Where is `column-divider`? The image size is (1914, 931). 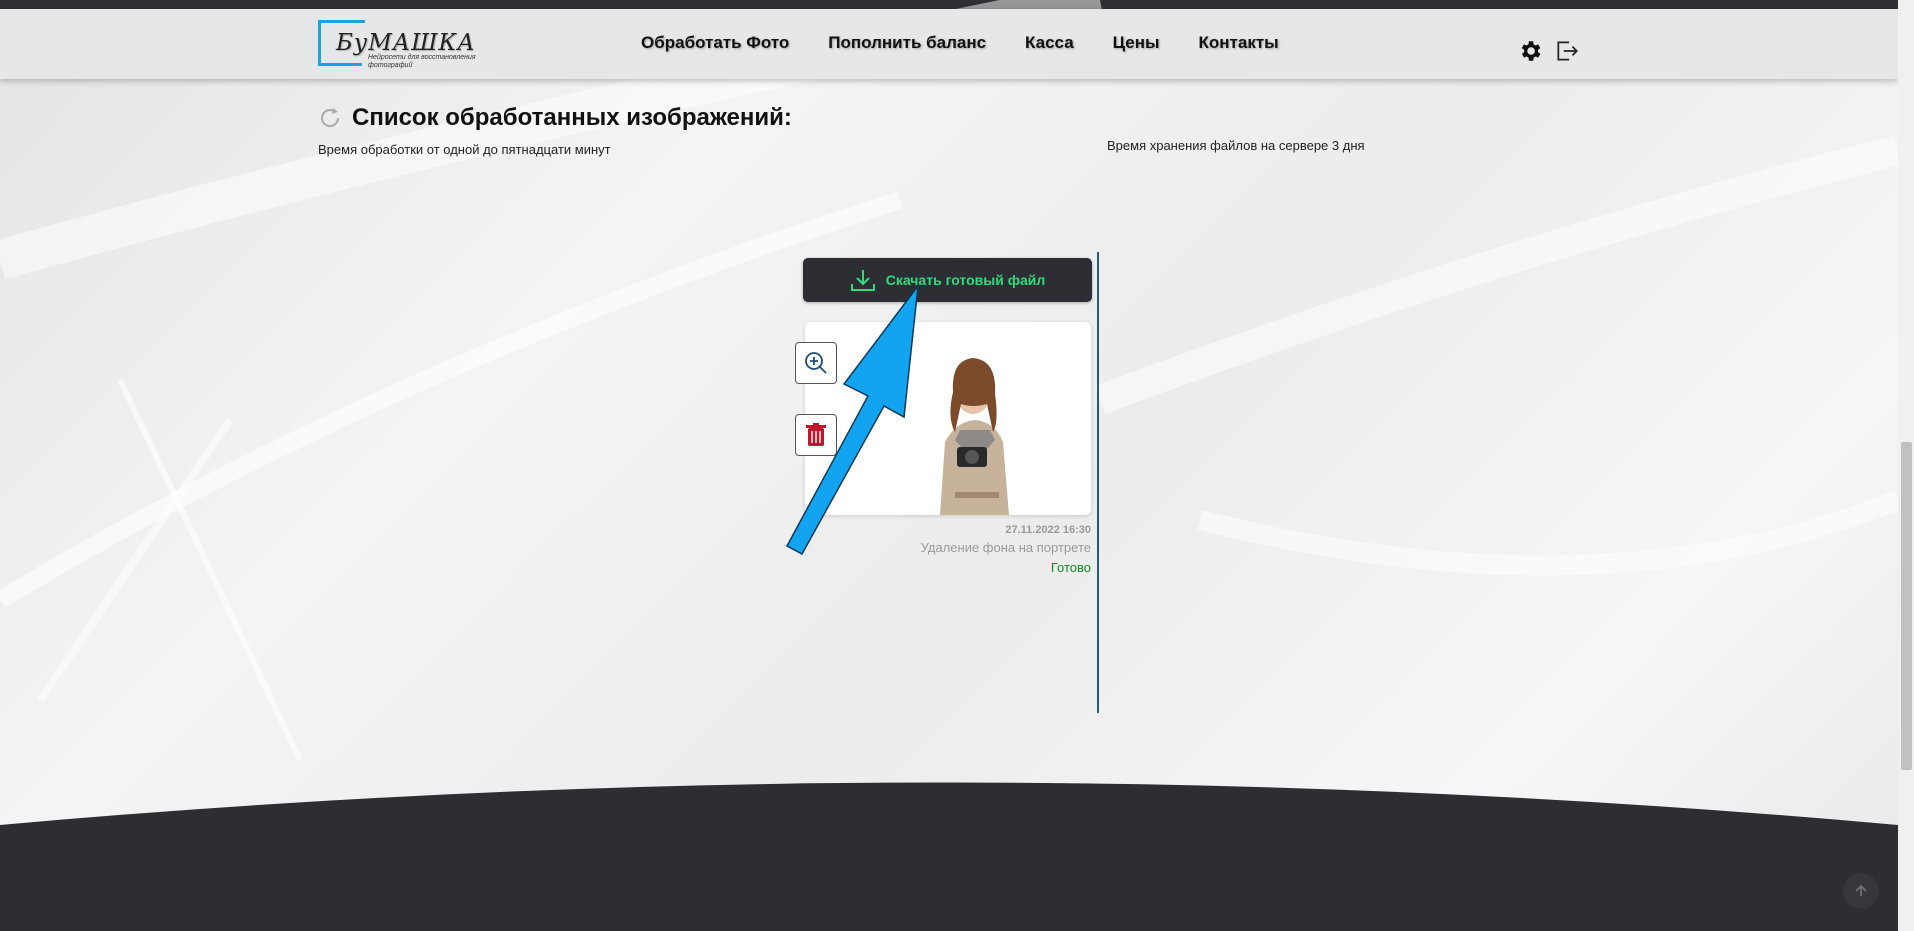 column-divider is located at coordinates (1098, 482).